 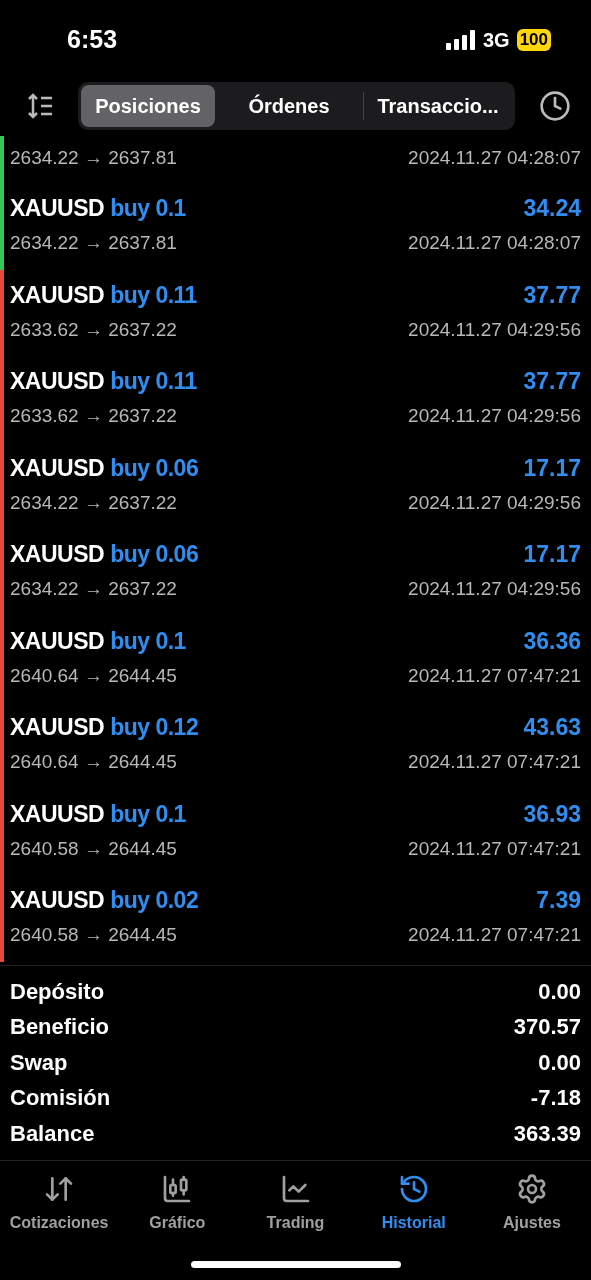 I want to click on summary-value: -7.18, so click(x=555, y=1098).